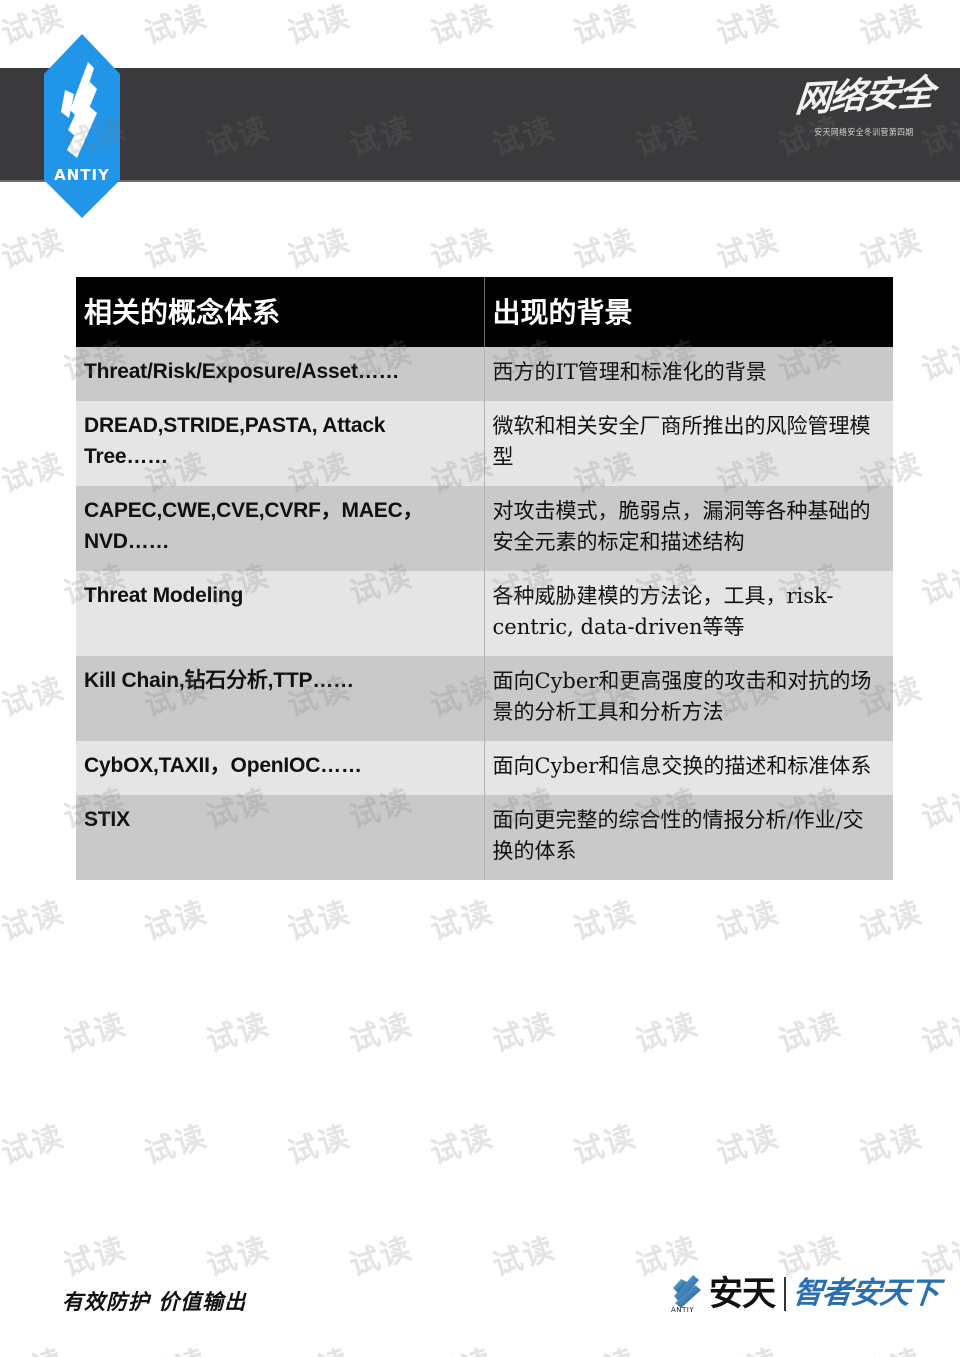 This screenshot has height=1357, width=960. What do you see at coordinates (280, 312) in the screenshot?
I see `column-header-concept: 相关的概念体系` at bounding box center [280, 312].